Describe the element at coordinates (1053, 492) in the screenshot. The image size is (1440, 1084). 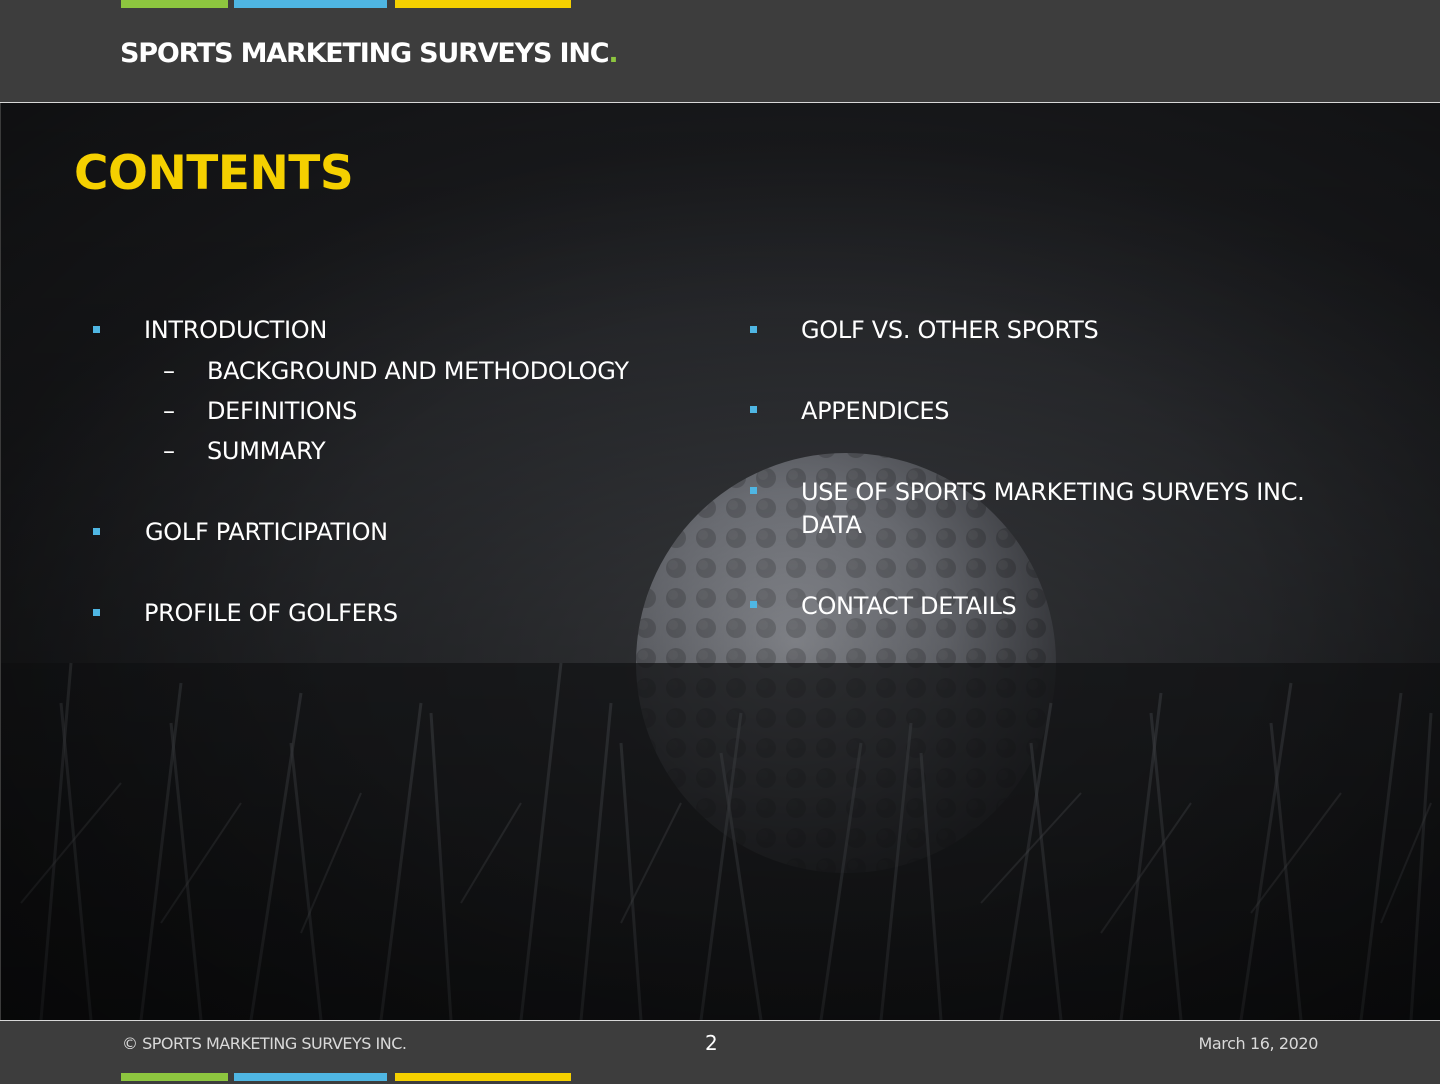
I see `toc-item-use-of-data-line1: USE OF SPORTS MARKETING SURVEYS INC.` at that location.